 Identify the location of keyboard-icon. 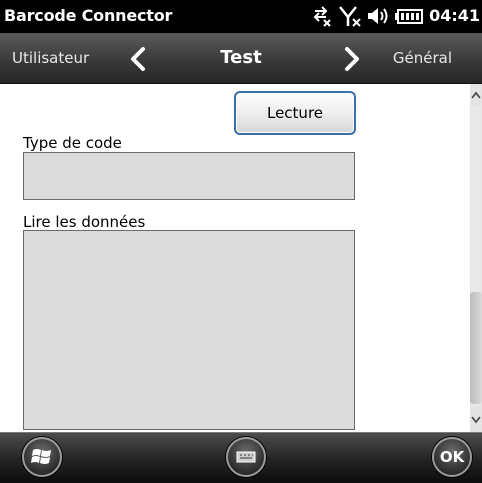
(246, 457).